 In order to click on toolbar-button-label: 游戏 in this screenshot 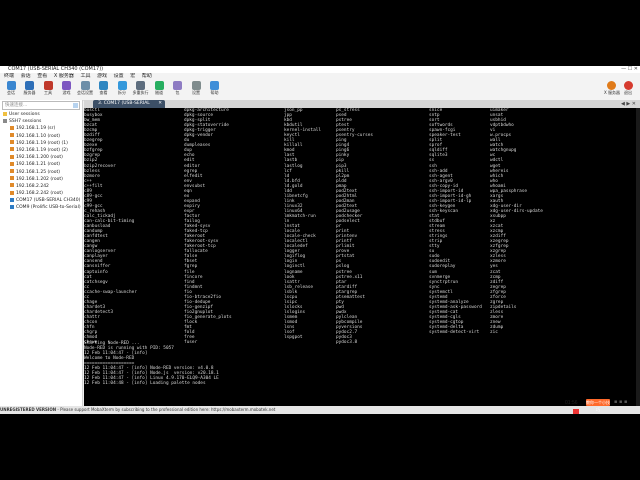, I will do `click(66, 92)`.